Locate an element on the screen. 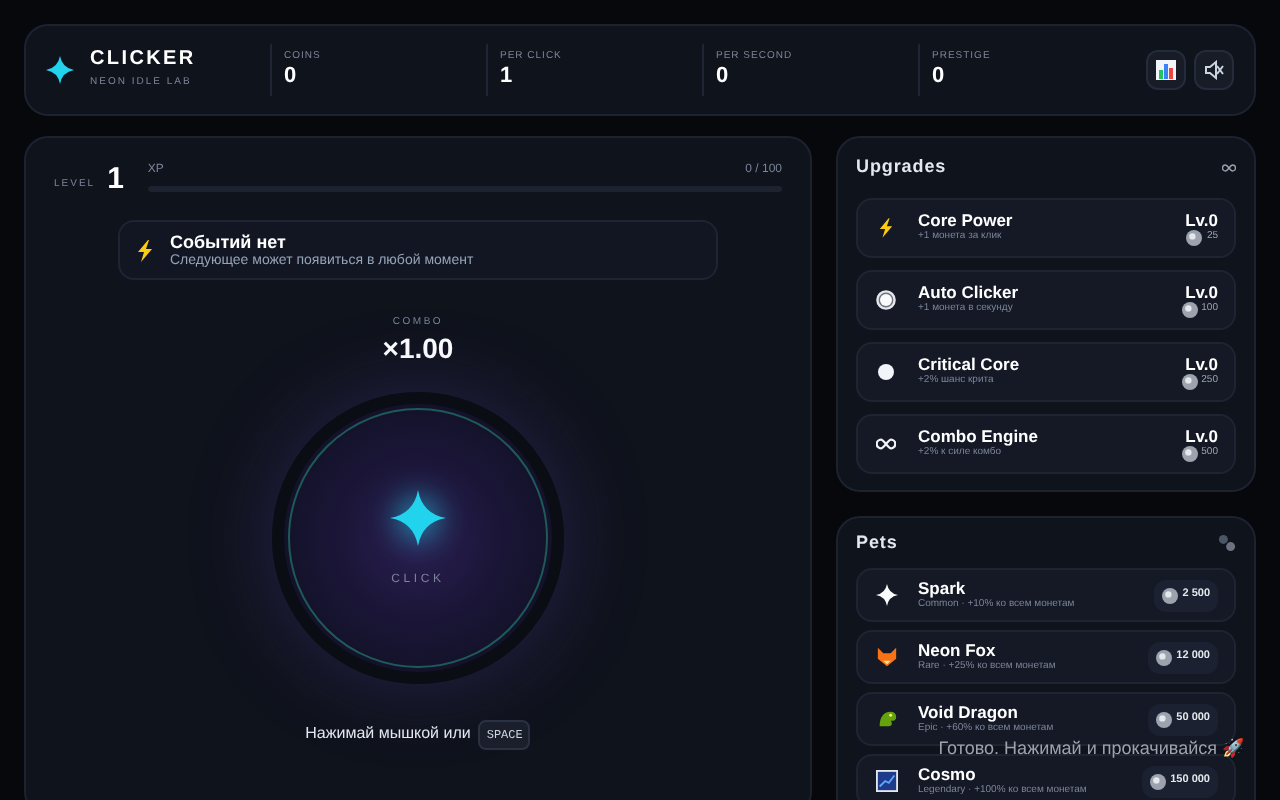 The width and height of the screenshot is (1280, 800). pet-name: Spark is located at coordinates (943, 587).